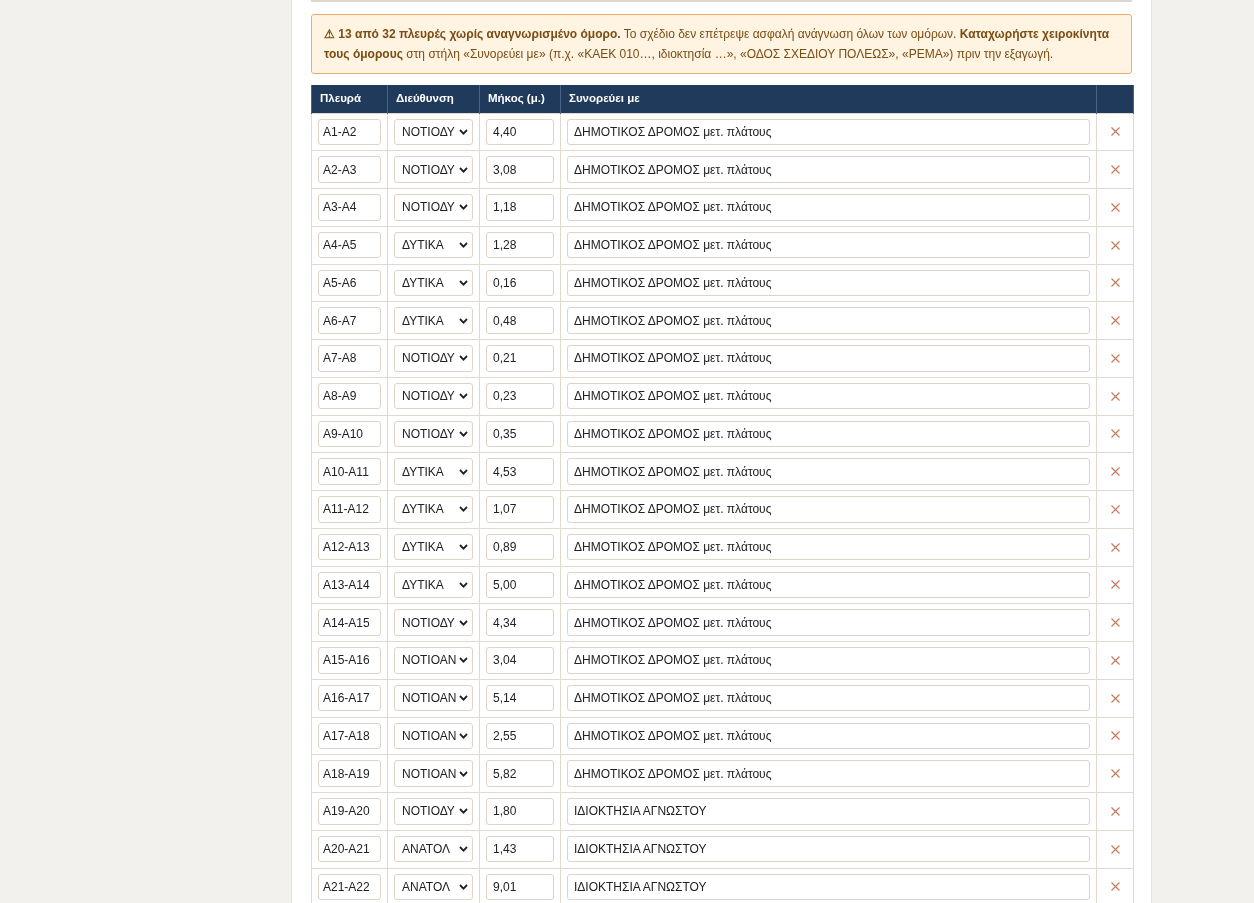 Image resolution: width=1254 pixels, height=903 pixels. What do you see at coordinates (349, 169) in the screenshot?
I see `edge-field: Α2-Α3` at bounding box center [349, 169].